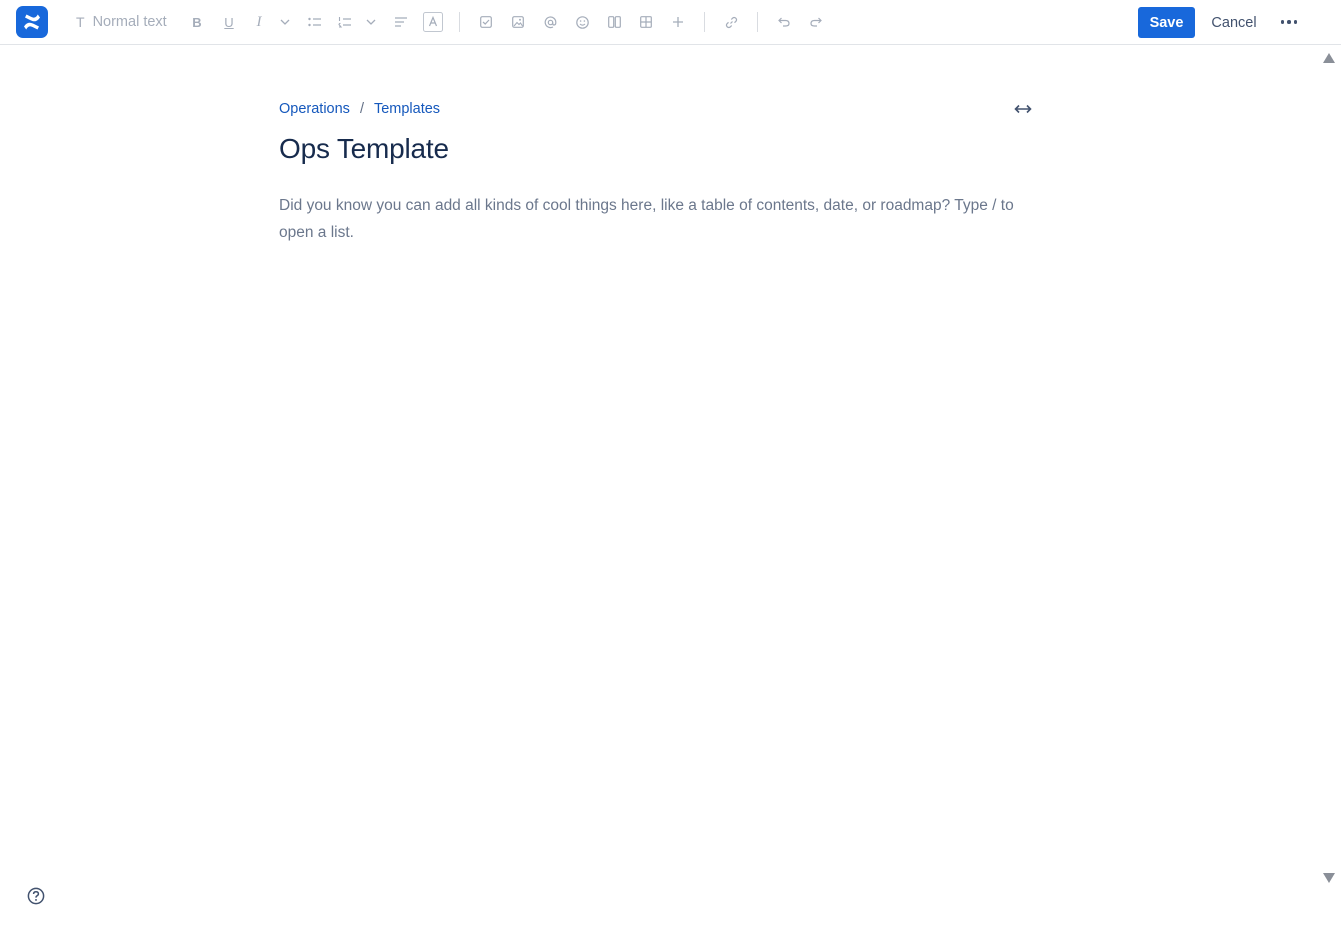  I want to click on text-style-label: Normal text, so click(129, 22).